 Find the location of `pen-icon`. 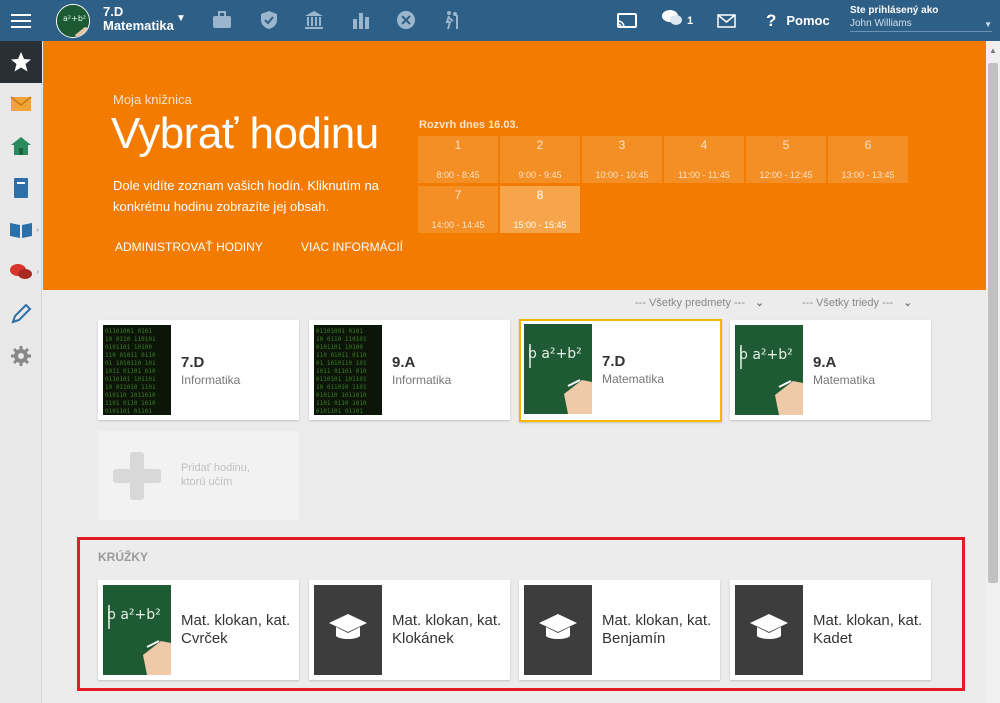

pen-icon is located at coordinates (21, 314).